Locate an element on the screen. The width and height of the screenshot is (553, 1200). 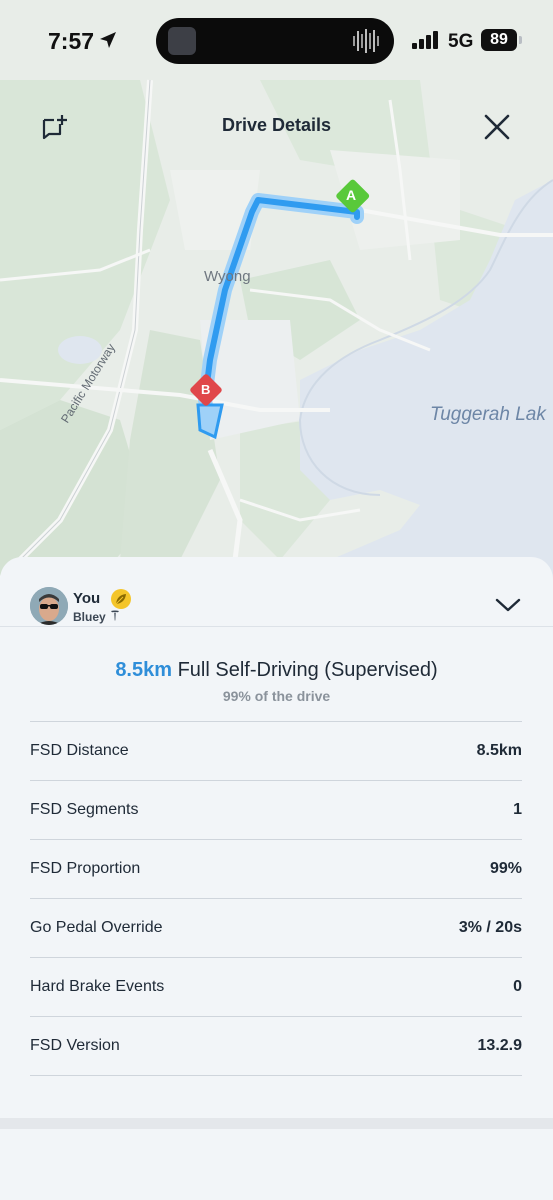
stat-label: FSD Distance is located at coordinates (79, 750).